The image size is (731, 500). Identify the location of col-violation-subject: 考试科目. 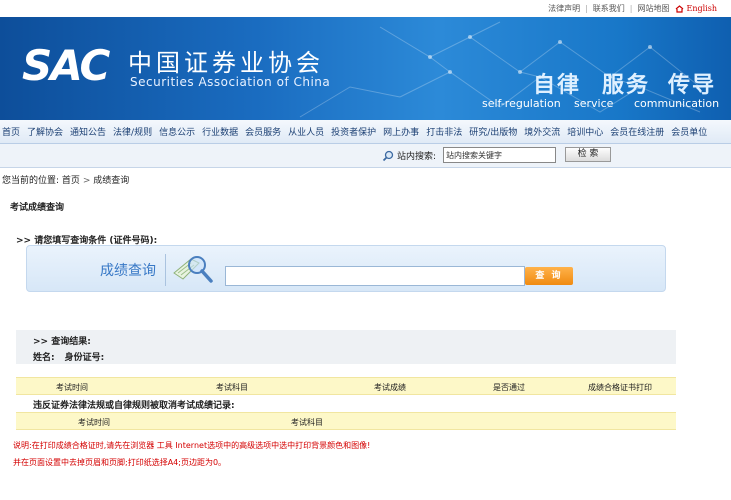
(307, 422).